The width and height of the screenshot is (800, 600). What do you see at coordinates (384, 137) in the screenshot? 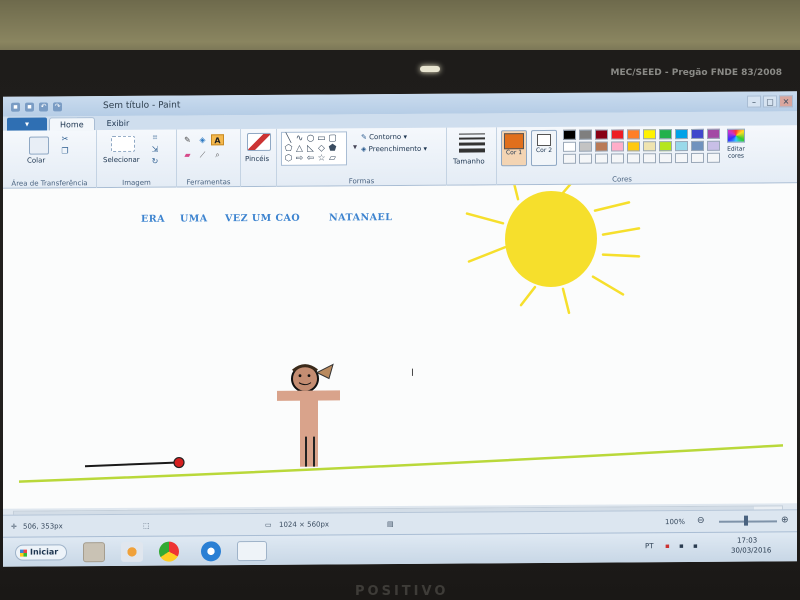
I see `outline-dropdown: ✎ Contorno ▾` at bounding box center [384, 137].